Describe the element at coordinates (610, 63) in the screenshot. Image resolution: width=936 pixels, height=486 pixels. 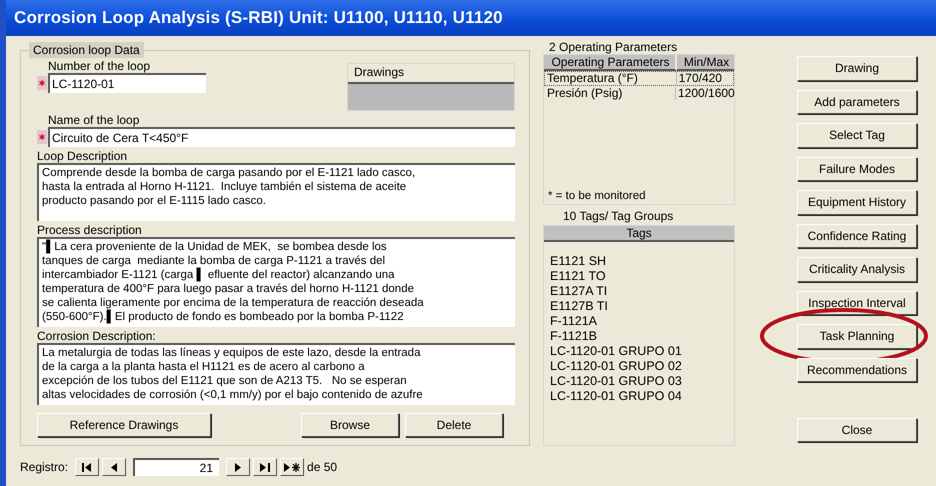
I see `column-header: Operating Parameters` at that location.